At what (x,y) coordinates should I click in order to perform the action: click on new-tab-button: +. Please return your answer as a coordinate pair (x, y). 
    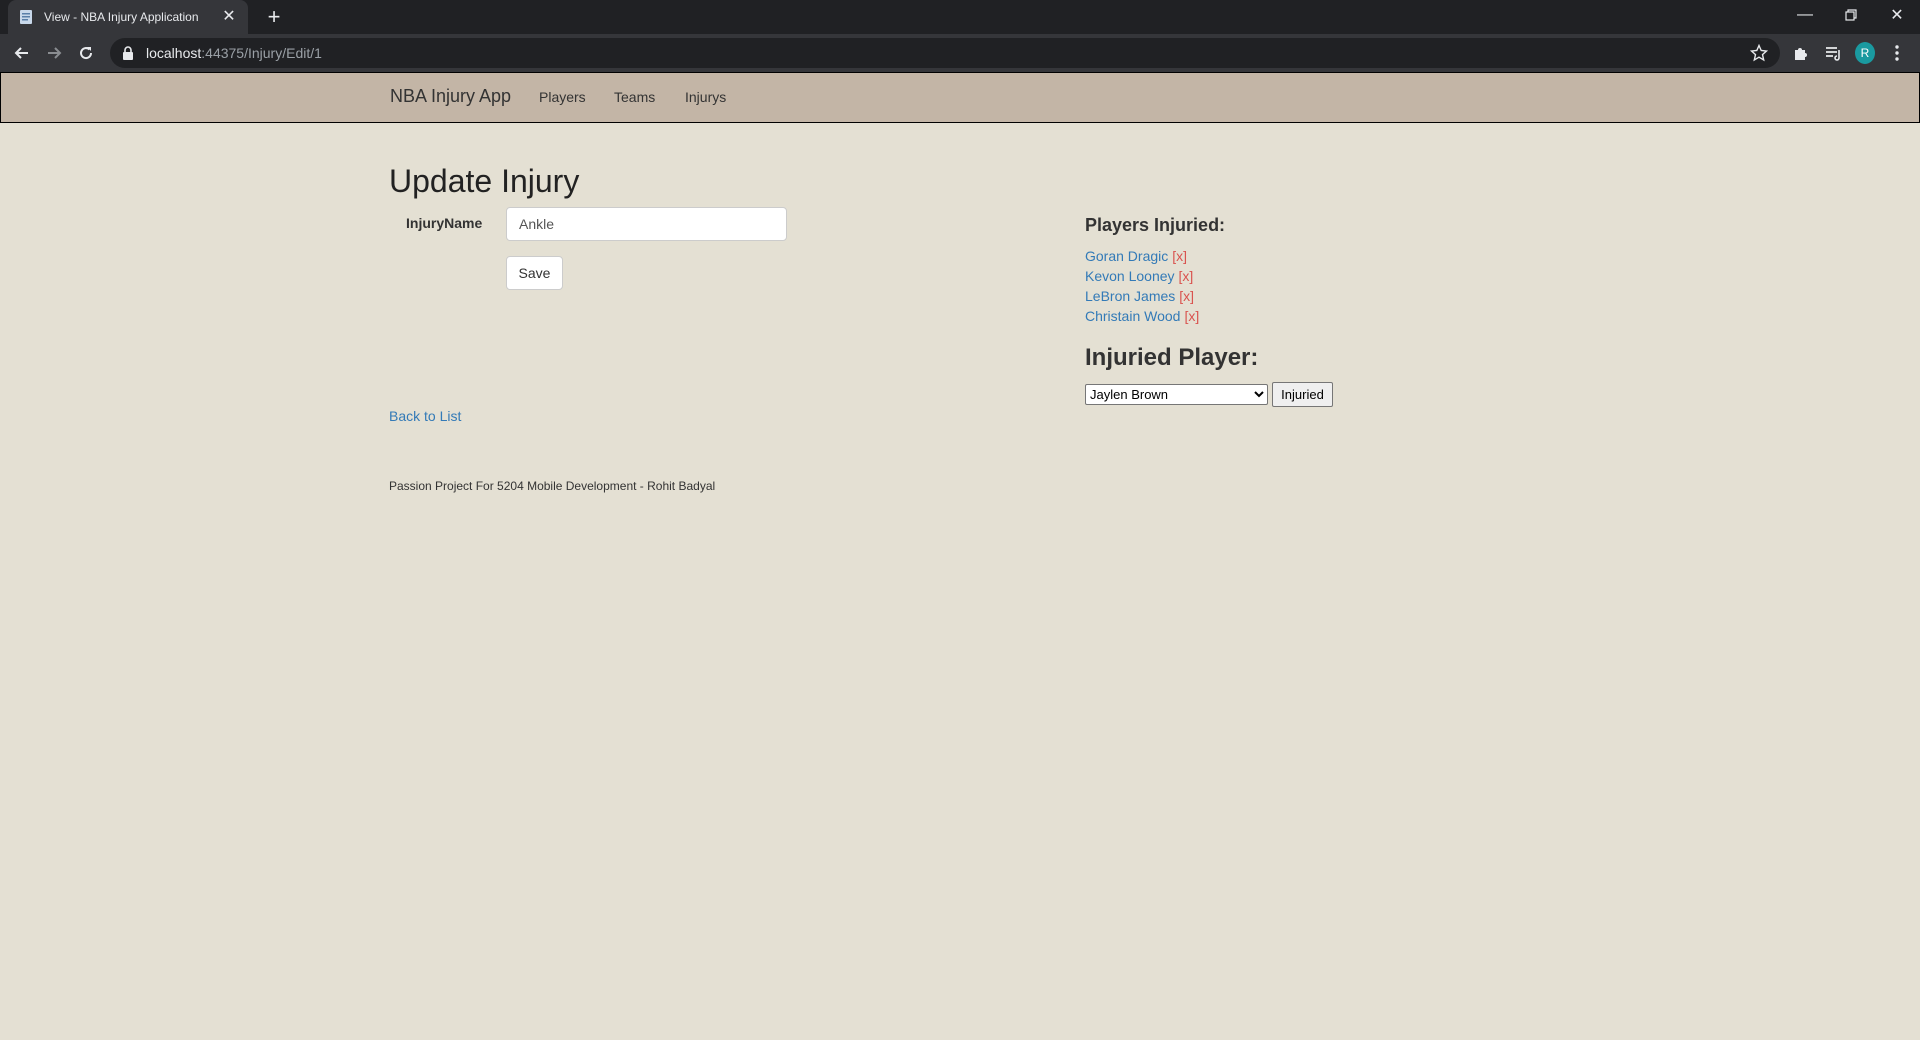
    Looking at the image, I should click on (274, 18).